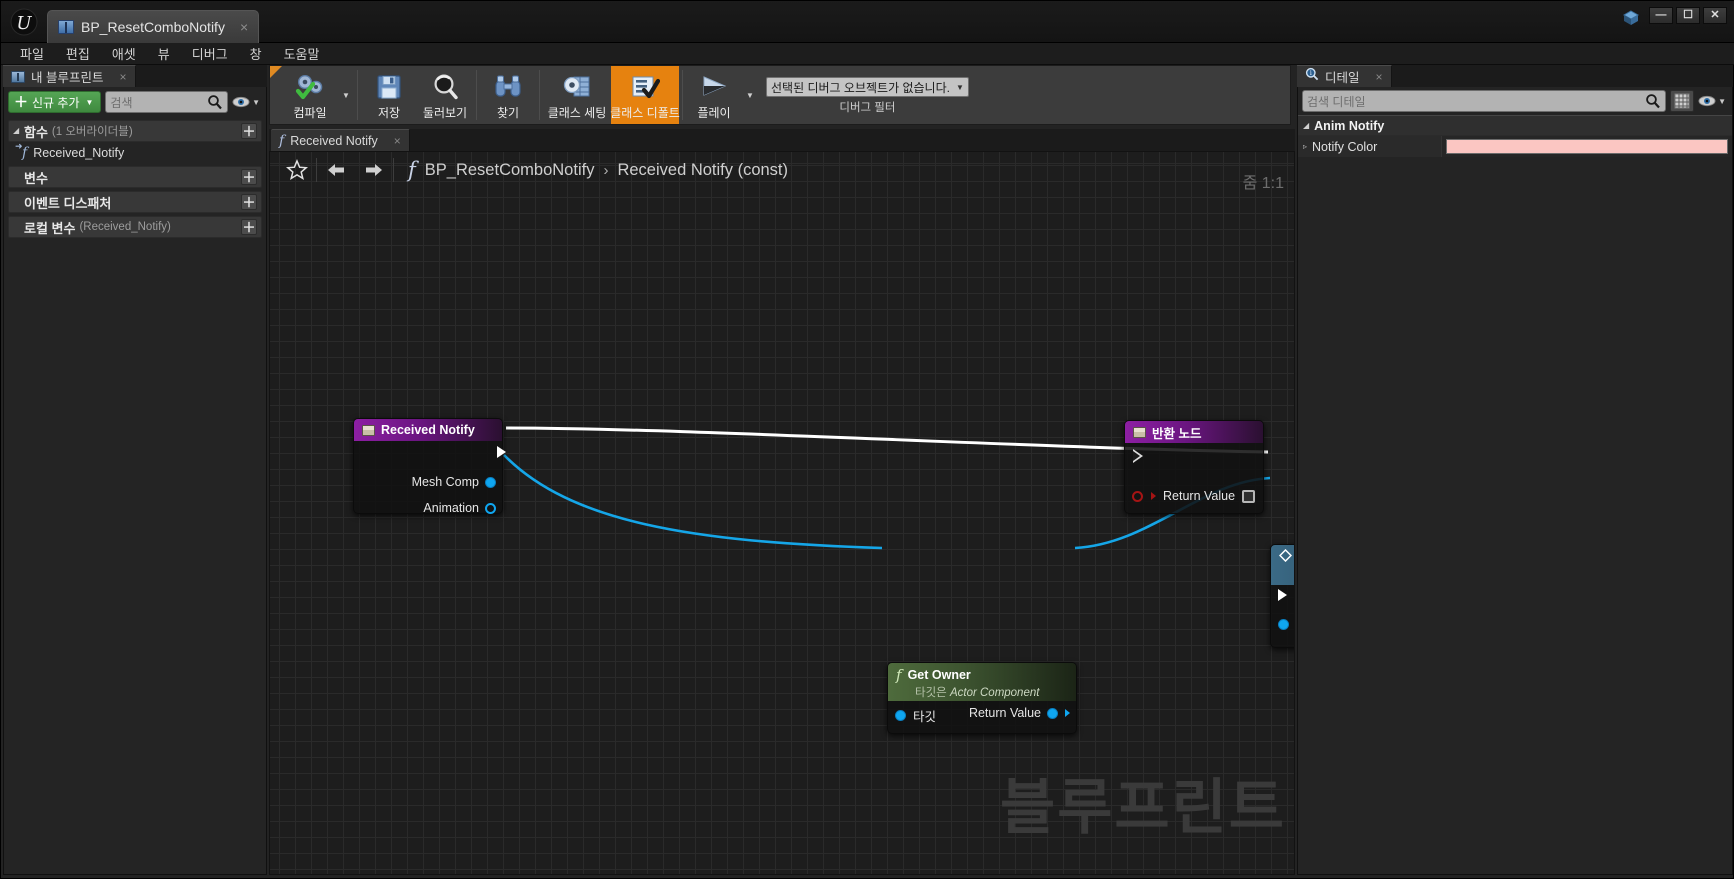 Image resolution: width=1734 pixels, height=879 pixels. What do you see at coordinates (249, 177) in the screenshot?
I see `add-variable-button: ＋` at bounding box center [249, 177].